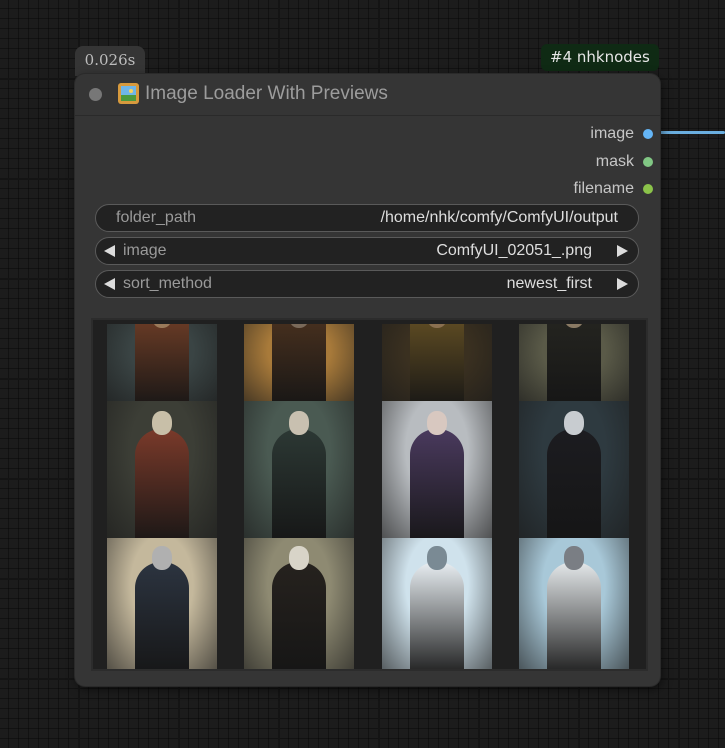  I want to click on thumbnail-yeti, so click(437, 603).